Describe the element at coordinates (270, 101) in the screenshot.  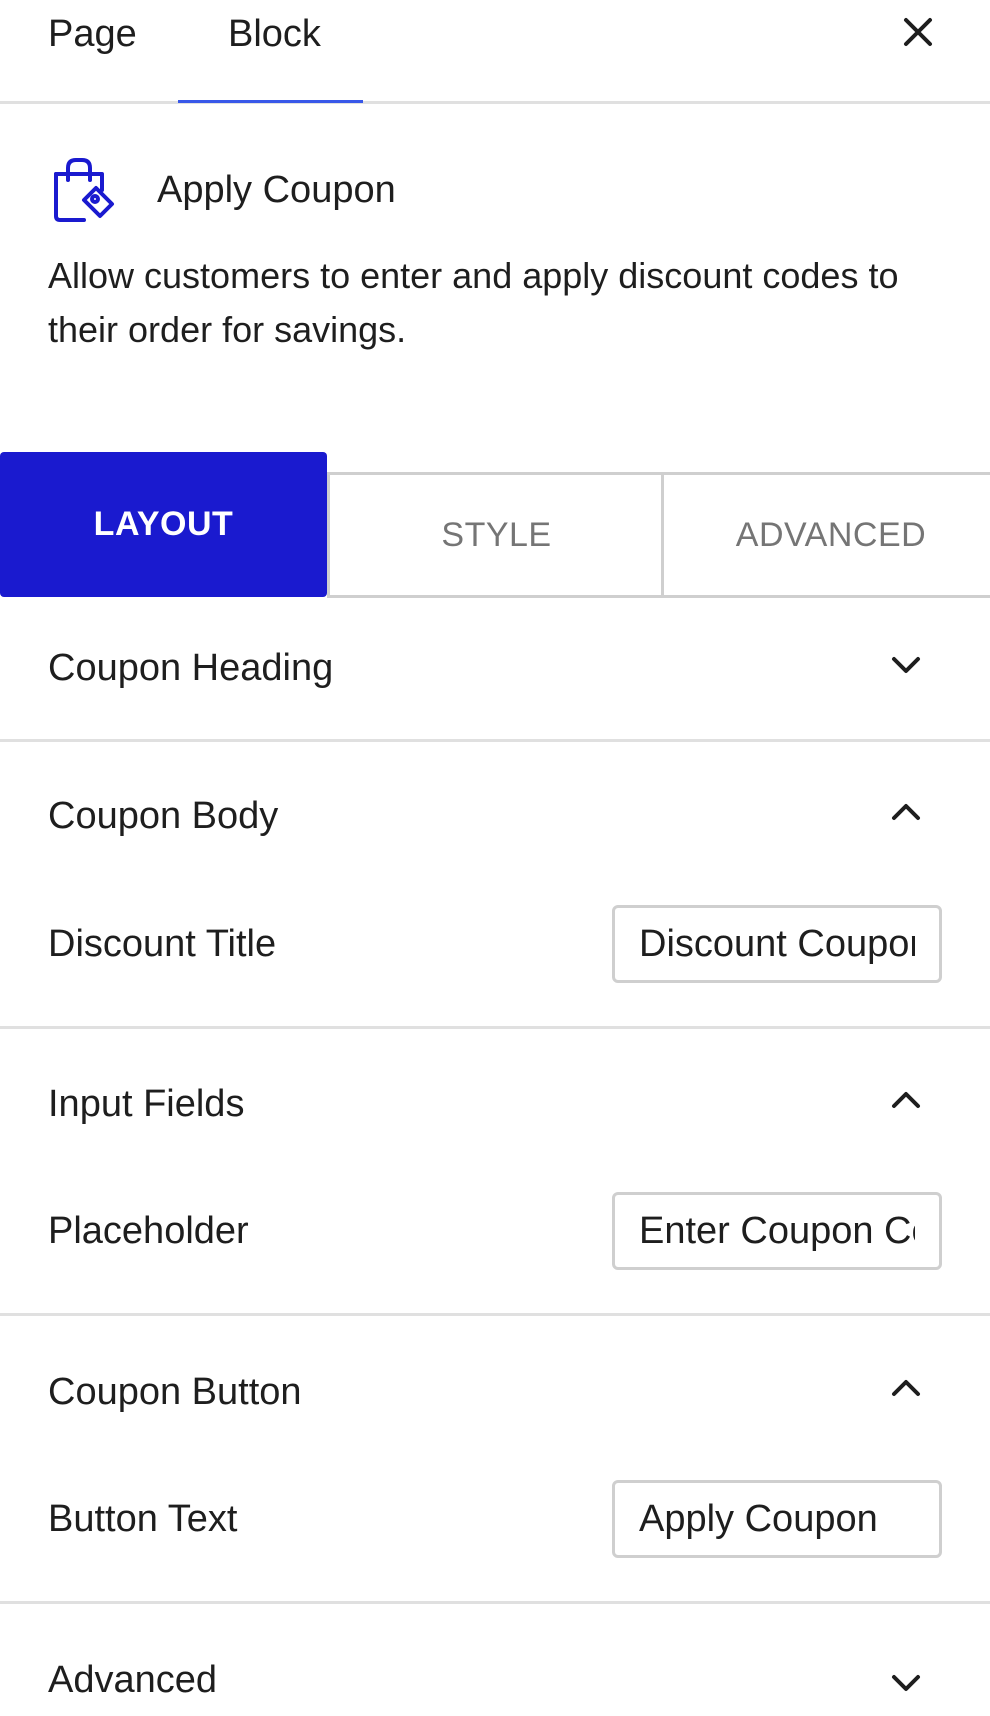
I see `active-tab-indicator` at that location.